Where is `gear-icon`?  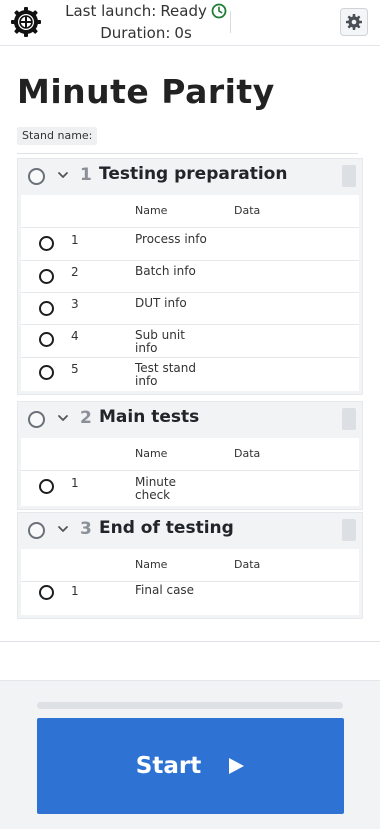 gear-icon is located at coordinates (354, 22).